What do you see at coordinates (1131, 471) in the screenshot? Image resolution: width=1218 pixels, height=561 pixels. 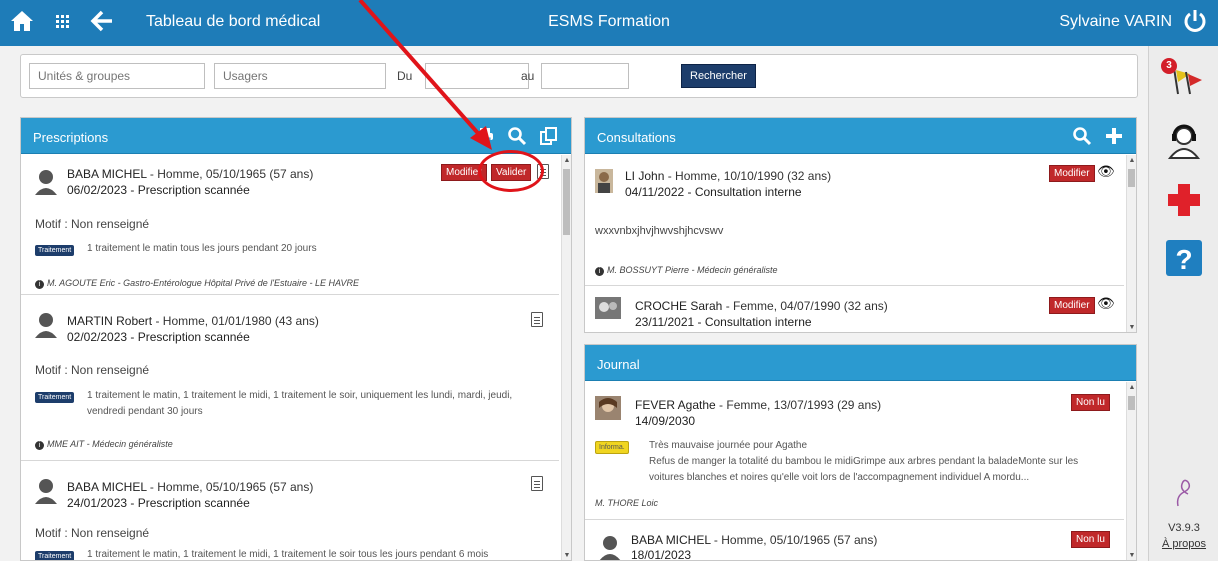 I see `journal-scrollbar: ▲ ▼` at bounding box center [1131, 471].